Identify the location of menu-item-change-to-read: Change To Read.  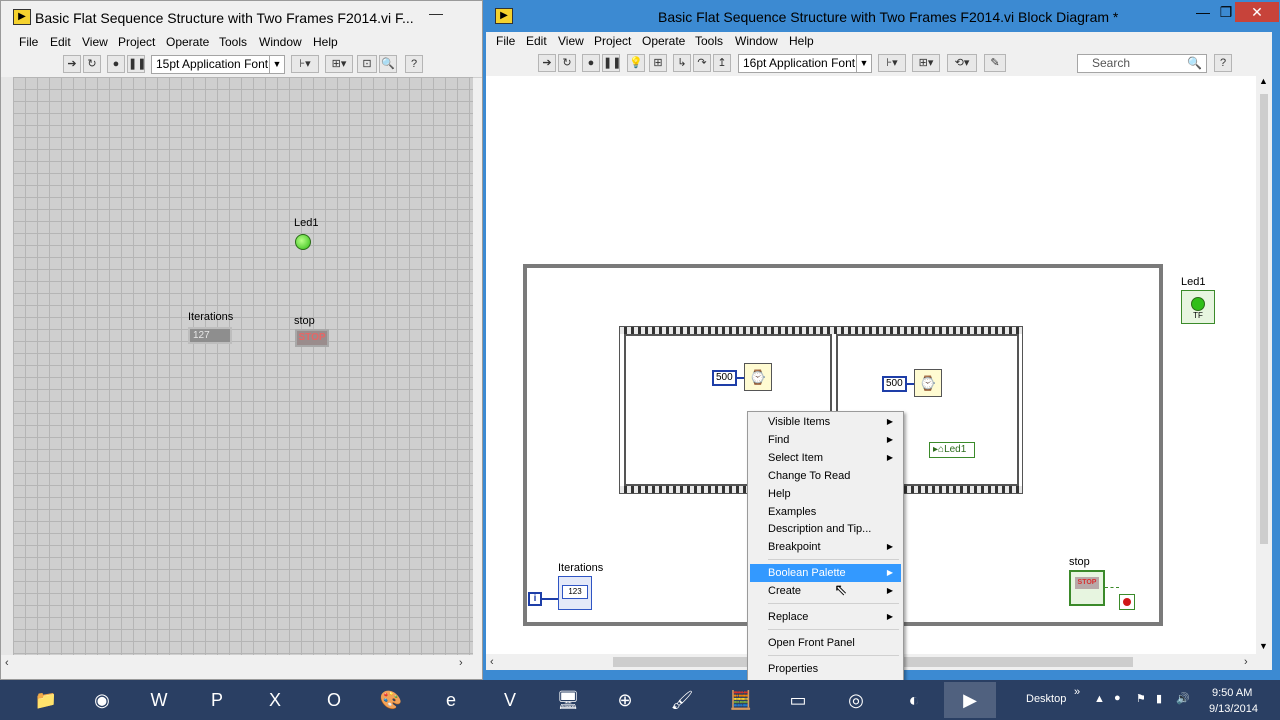
(825, 476).